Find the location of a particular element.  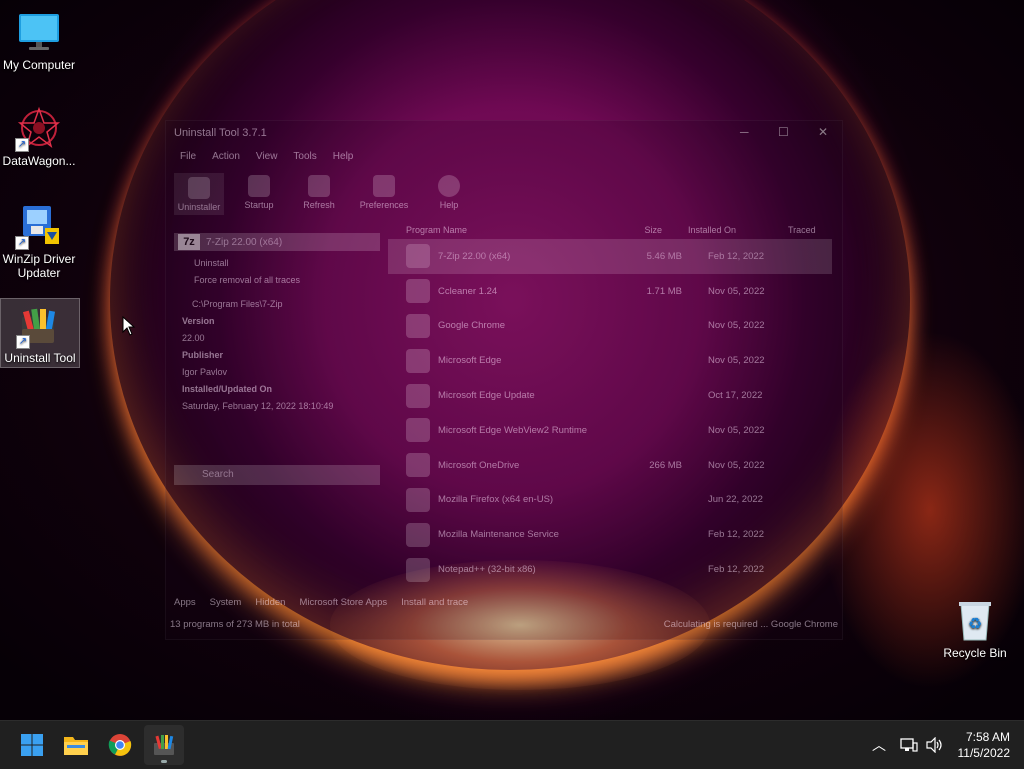

file-explorer-icon is located at coordinates (76, 746).